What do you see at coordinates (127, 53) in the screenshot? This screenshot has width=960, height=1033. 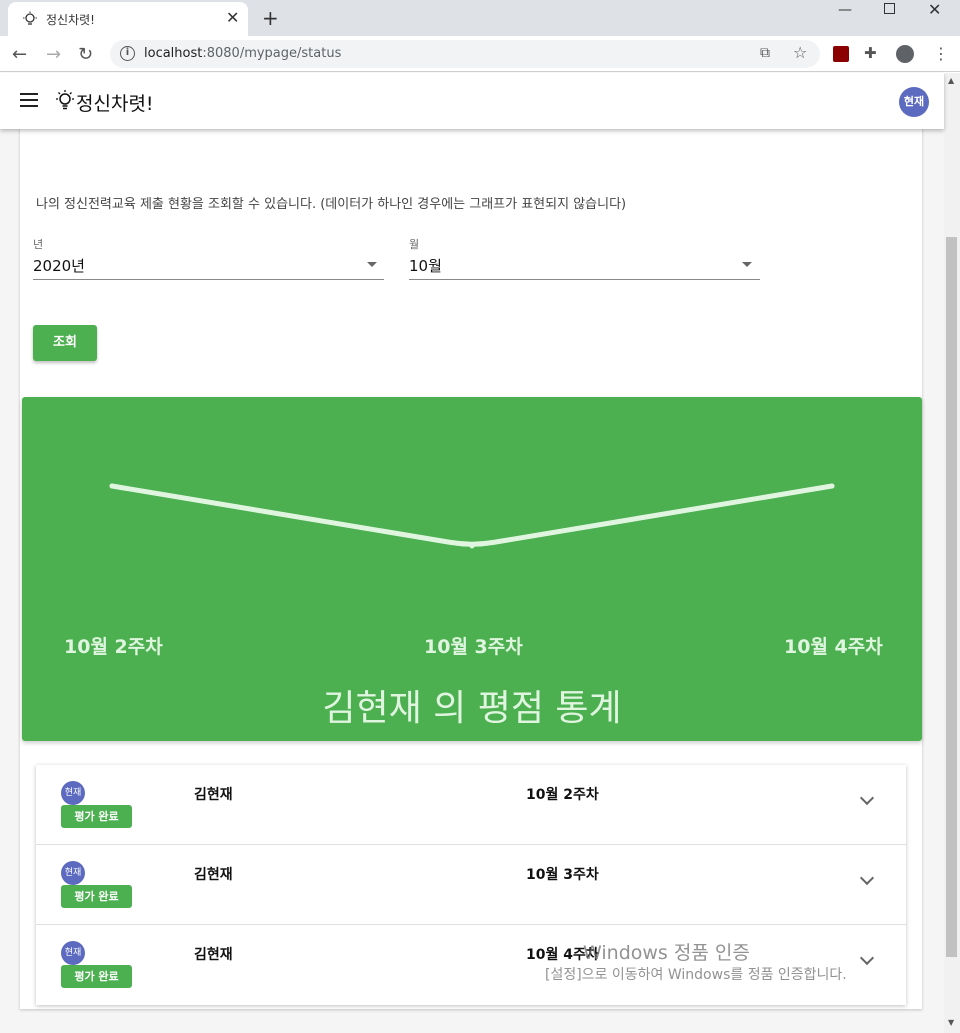 I see `site-info-icon: i` at bounding box center [127, 53].